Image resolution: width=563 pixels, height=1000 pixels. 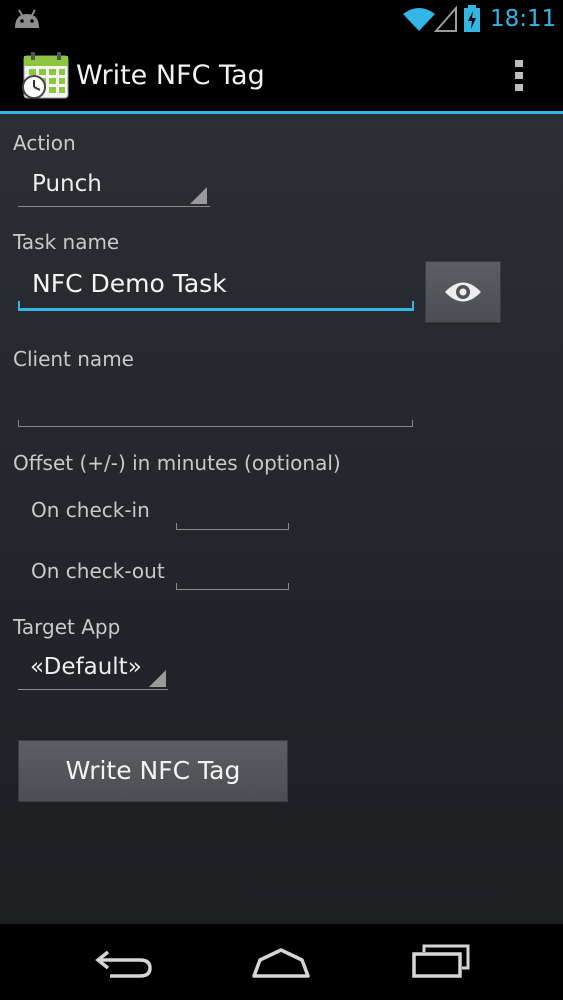 What do you see at coordinates (27, 21) in the screenshot?
I see `android-icon` at bounding box center [27, 21].